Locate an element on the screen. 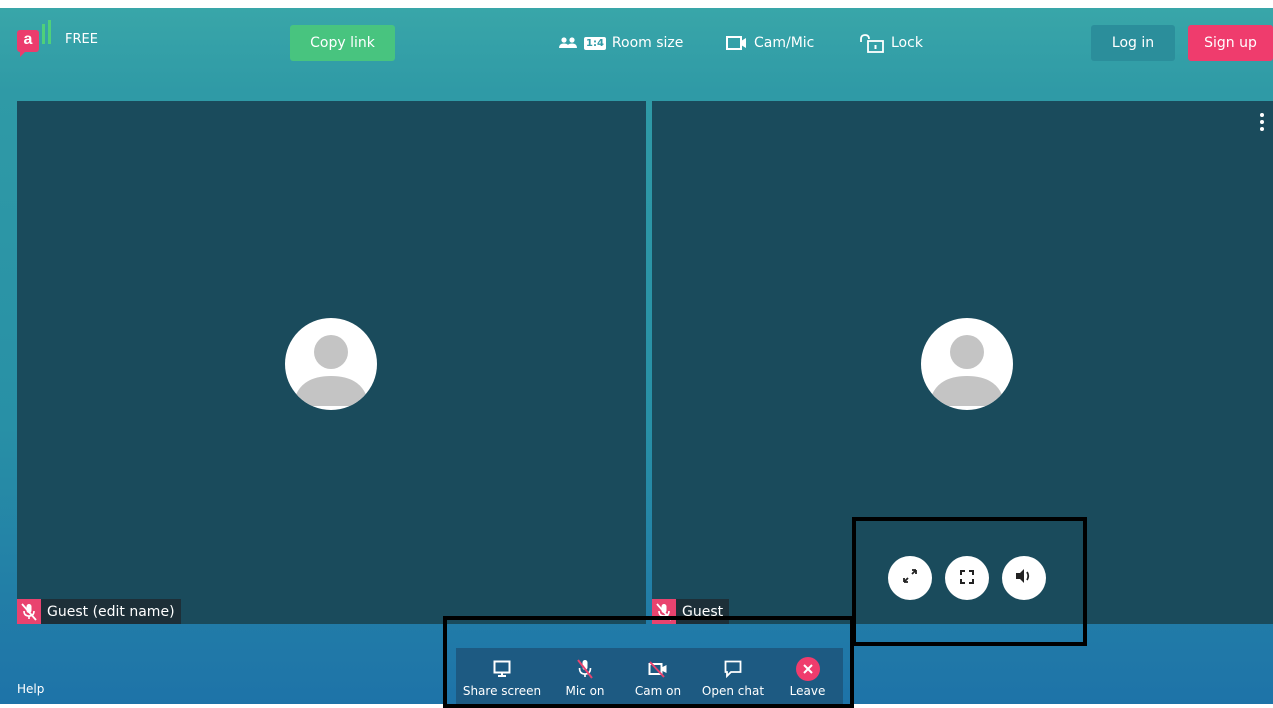  login-button: Log in is located at coordinates (1133, 43).